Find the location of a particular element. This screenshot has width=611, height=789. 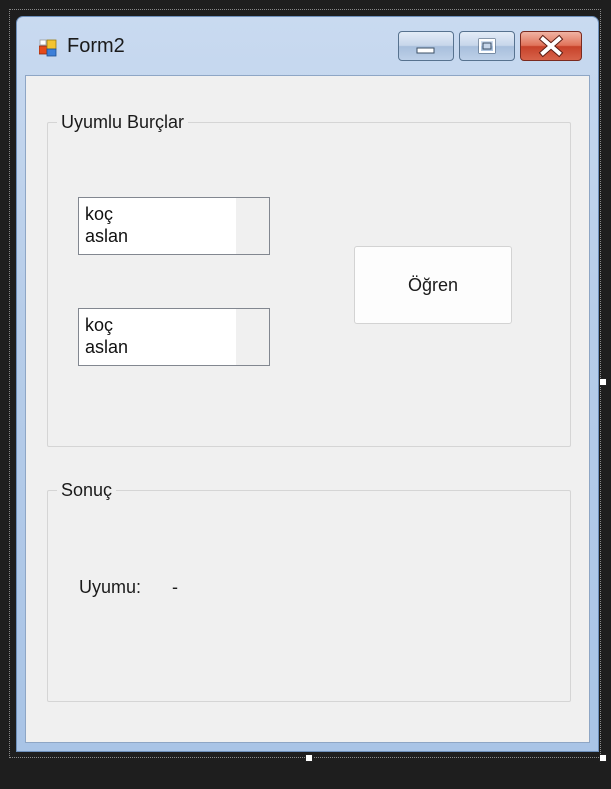

maximize-button is located at coordinates (487, 46).